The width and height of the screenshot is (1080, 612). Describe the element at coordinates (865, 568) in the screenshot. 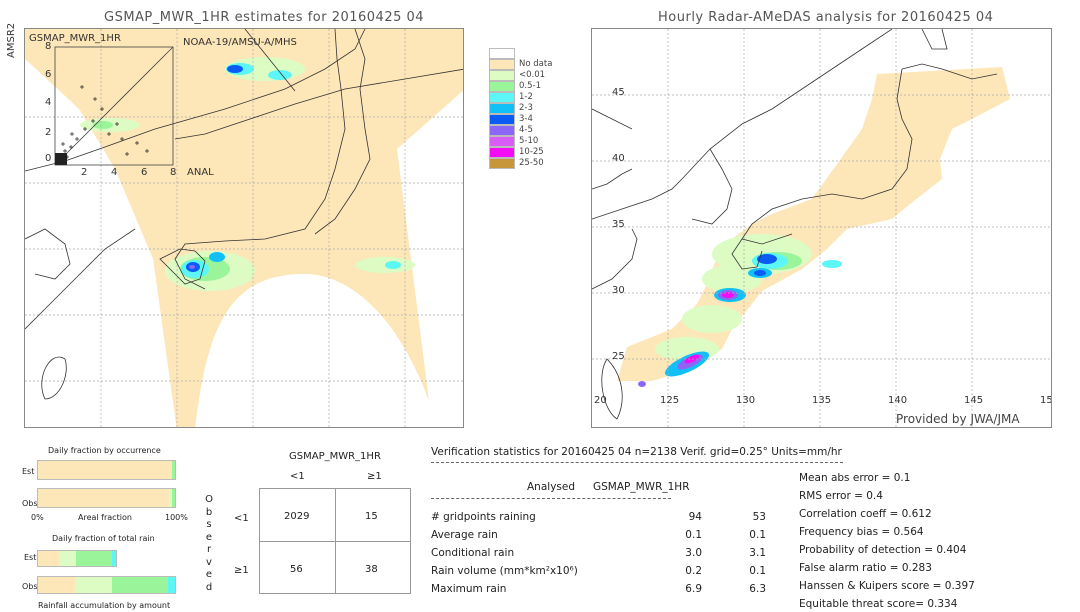

I see `score-line: False alarm ratio = 0.283` at that location.